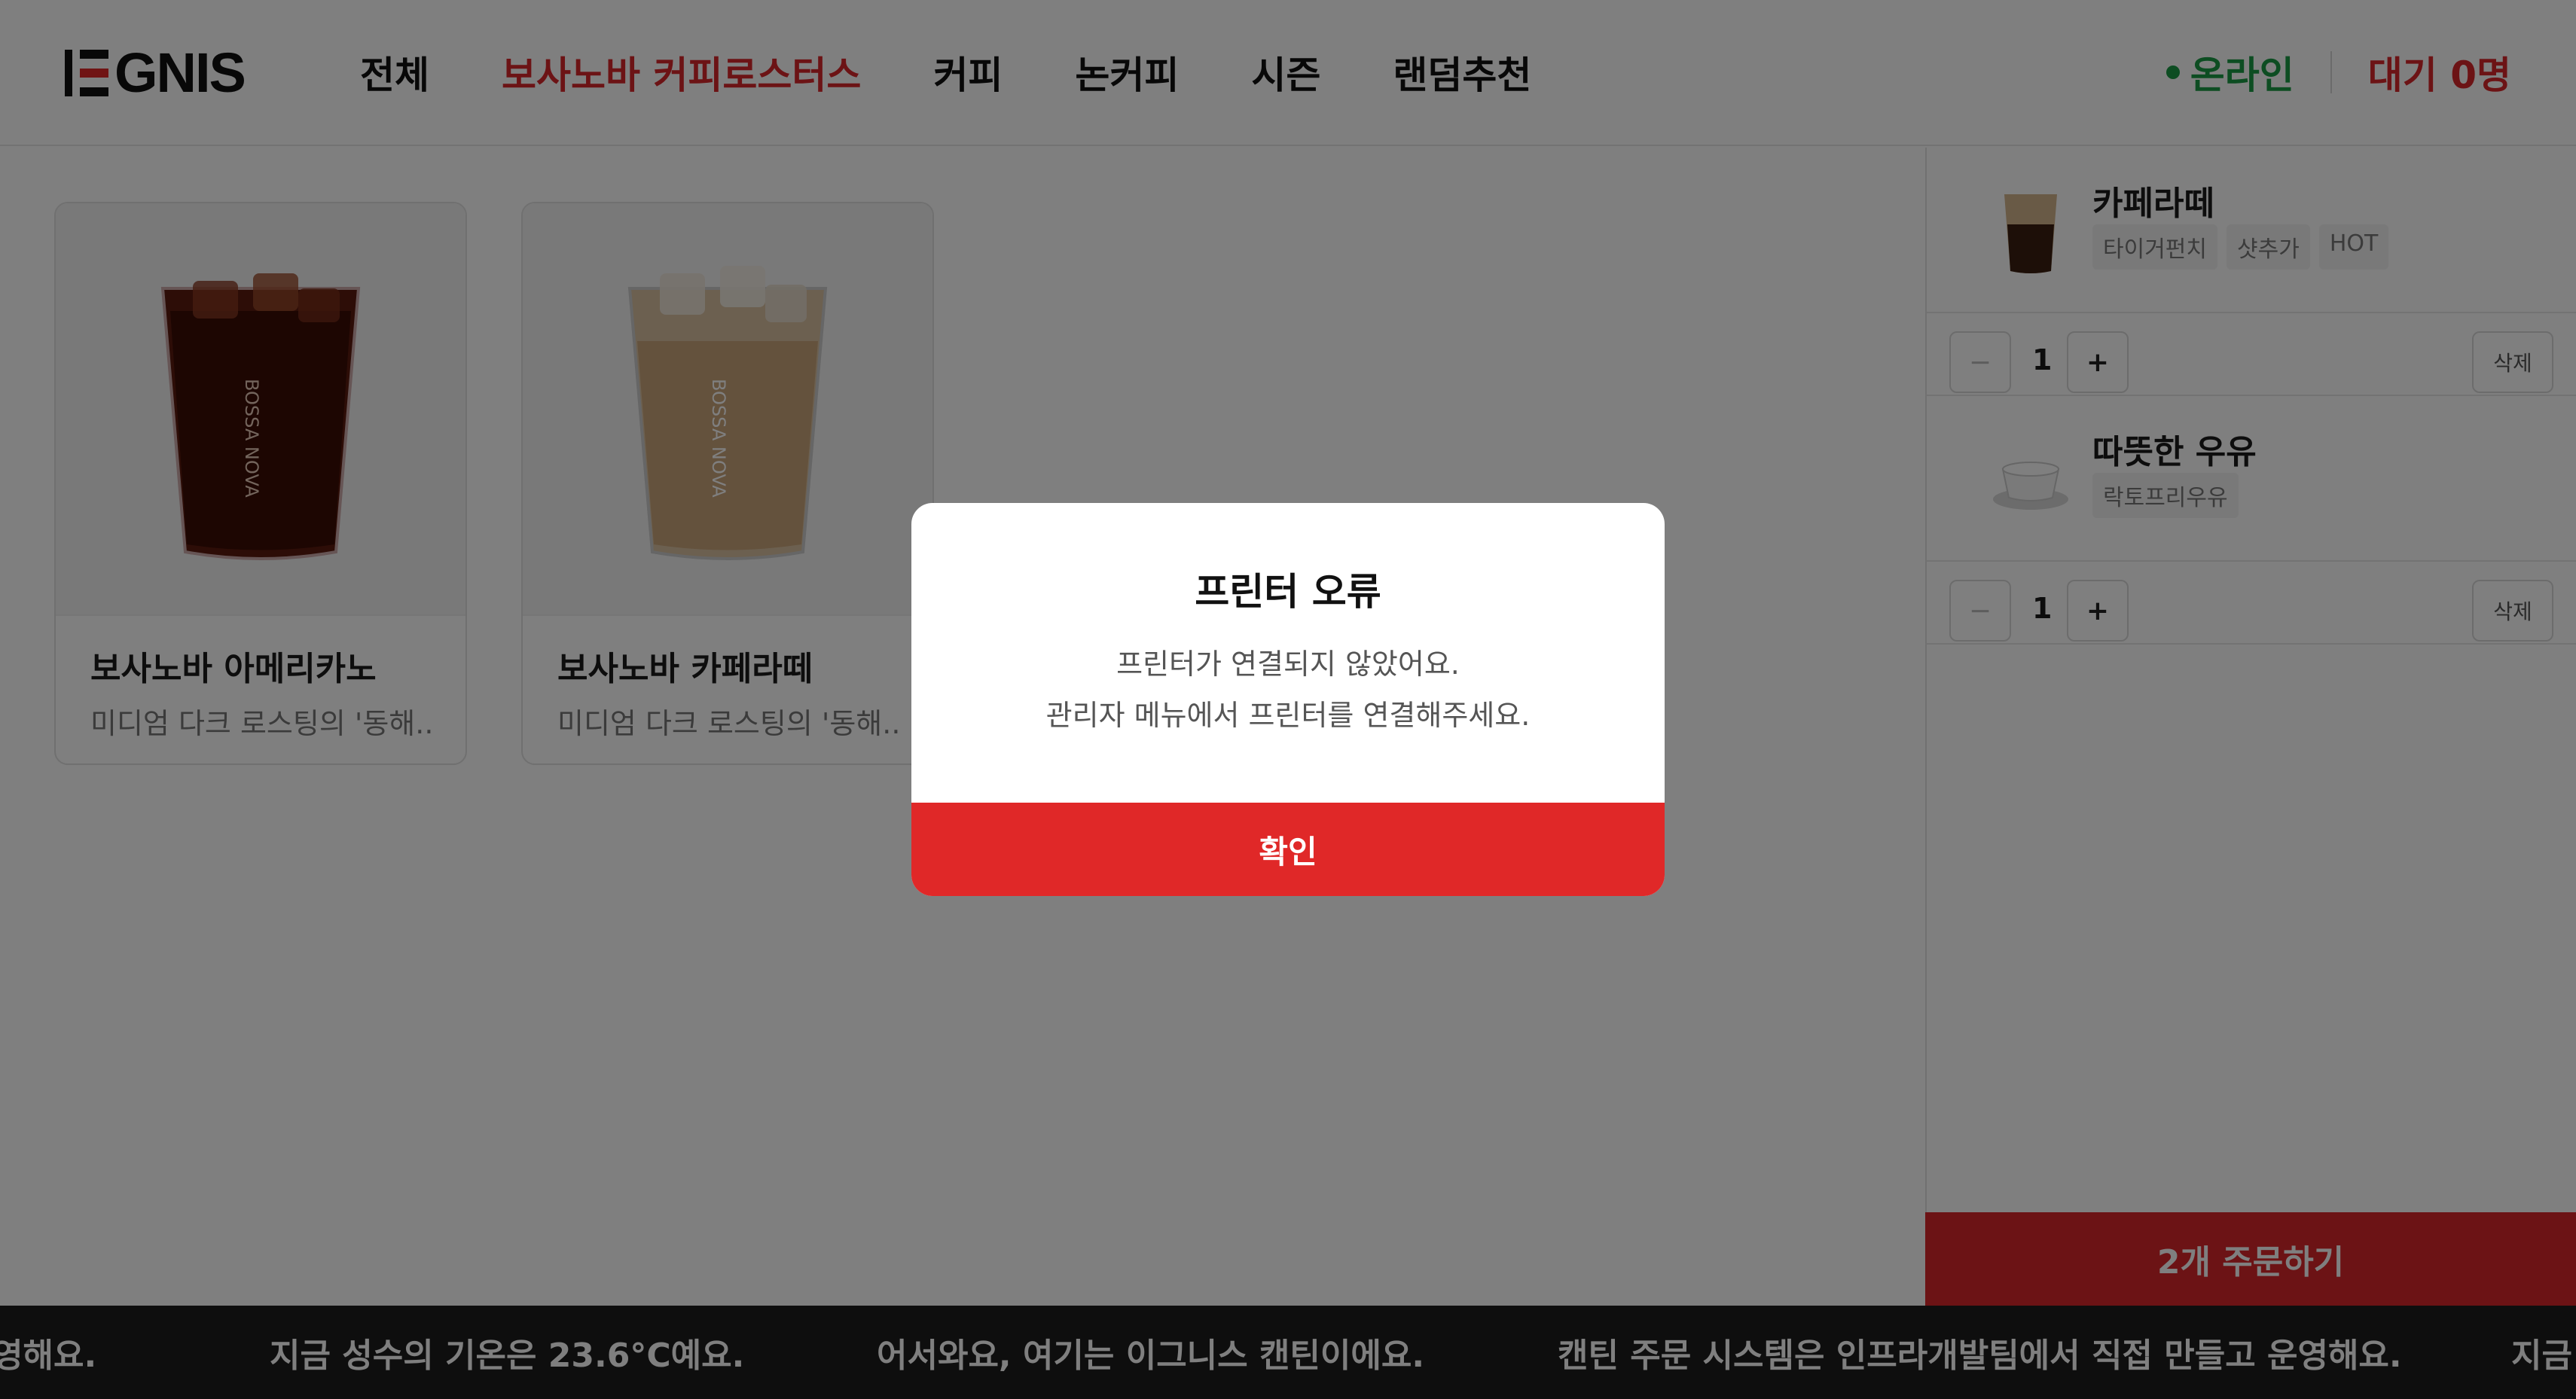  Describe the element at coordinates (1288, 715) in the screenshot. I see `dialog-message-line: 관리자 메뉴에서 프린터를 연결해주세요.` at that location.